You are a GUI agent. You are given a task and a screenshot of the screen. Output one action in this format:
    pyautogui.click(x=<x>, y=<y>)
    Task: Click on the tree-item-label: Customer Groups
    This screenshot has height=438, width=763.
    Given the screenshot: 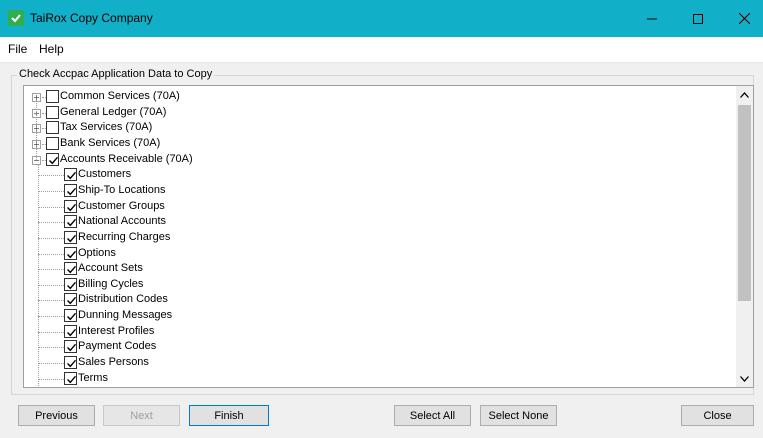 What is the action you would take?
    pyautogui.click(x=121, y=205)
    